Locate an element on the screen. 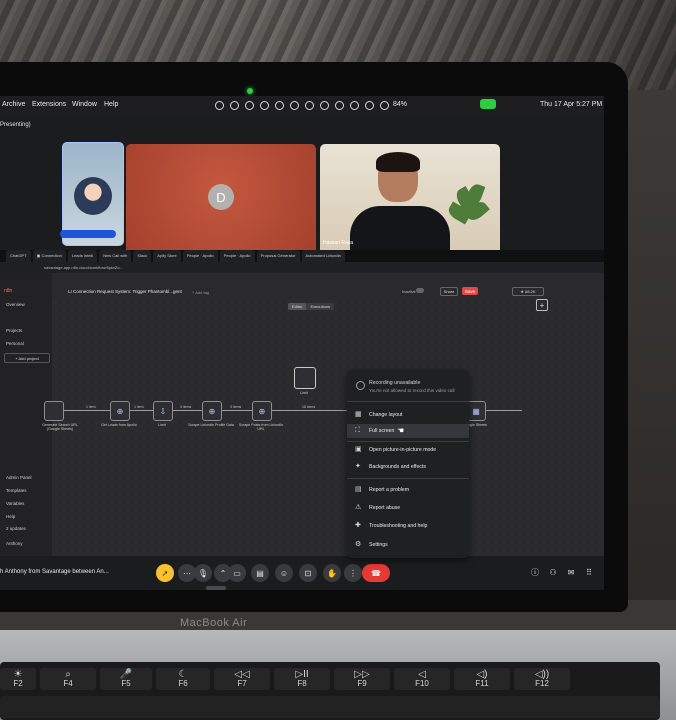 The height and width of the screenshot is (720, 676). node-label: Limit is located at coordinates (162, 425).